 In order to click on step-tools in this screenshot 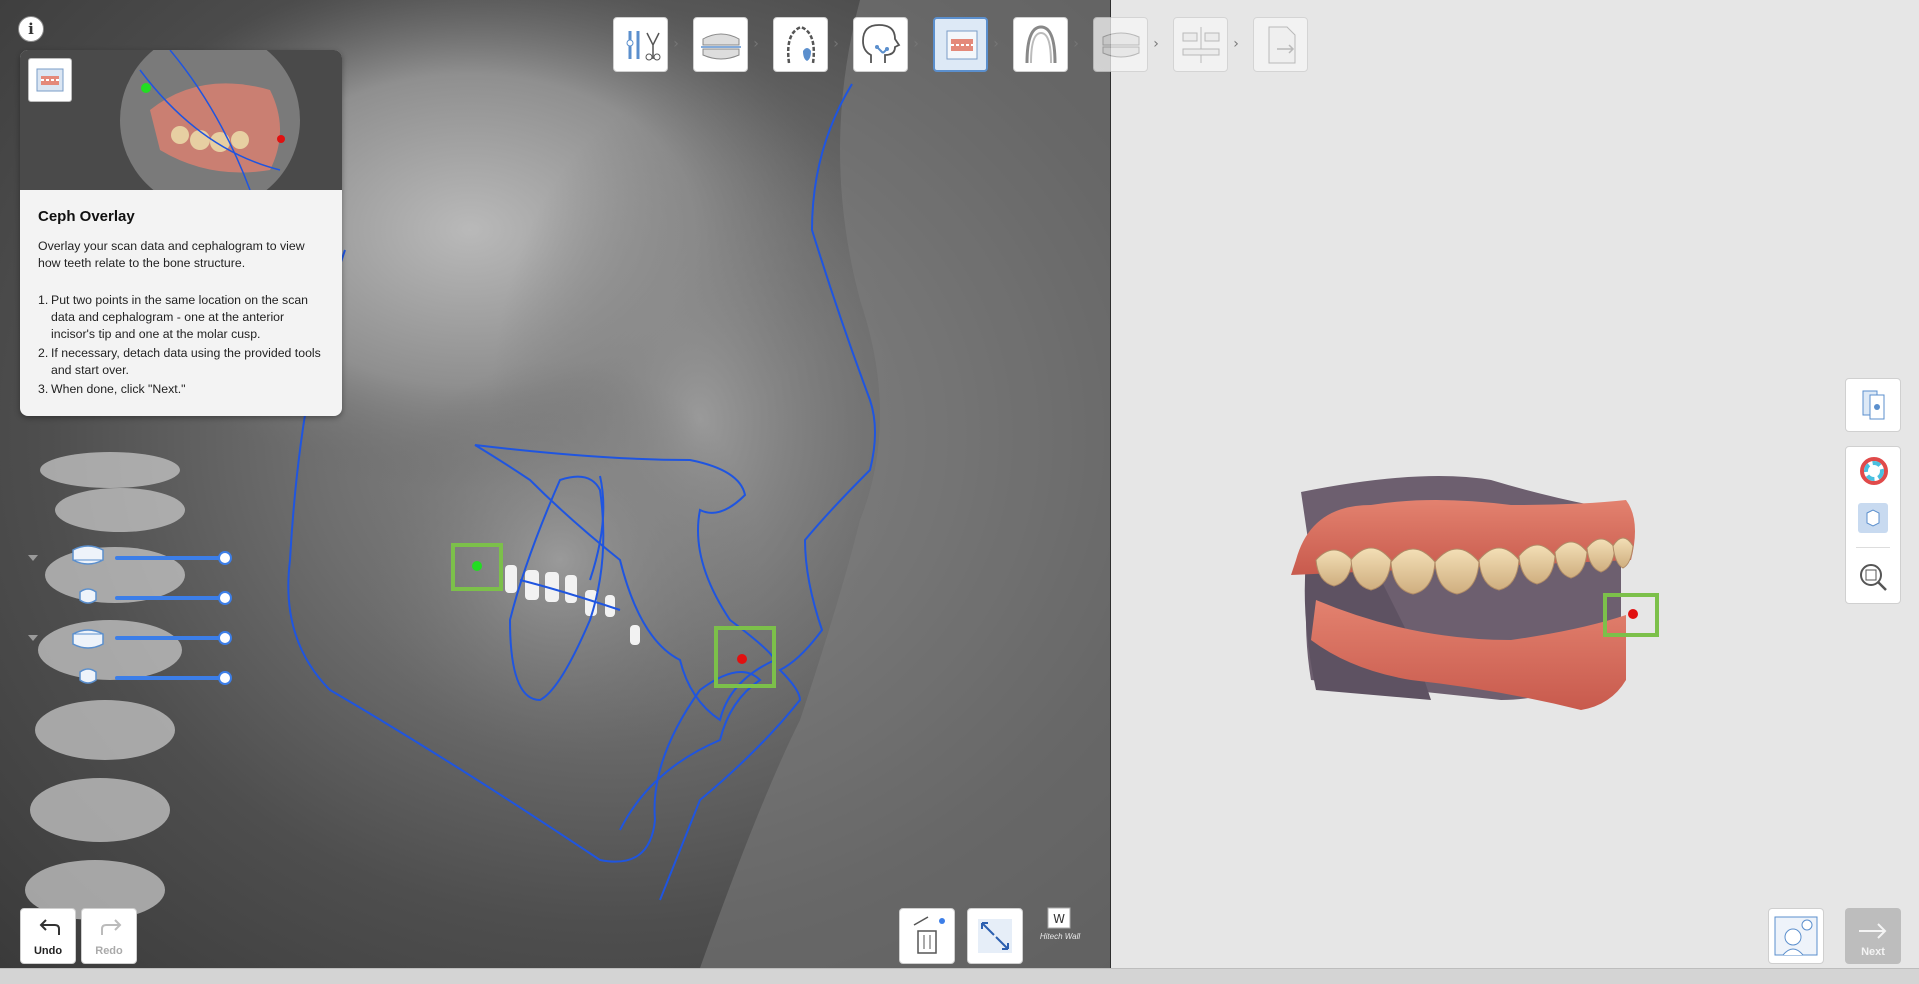, I will do `click(640, 44)`.